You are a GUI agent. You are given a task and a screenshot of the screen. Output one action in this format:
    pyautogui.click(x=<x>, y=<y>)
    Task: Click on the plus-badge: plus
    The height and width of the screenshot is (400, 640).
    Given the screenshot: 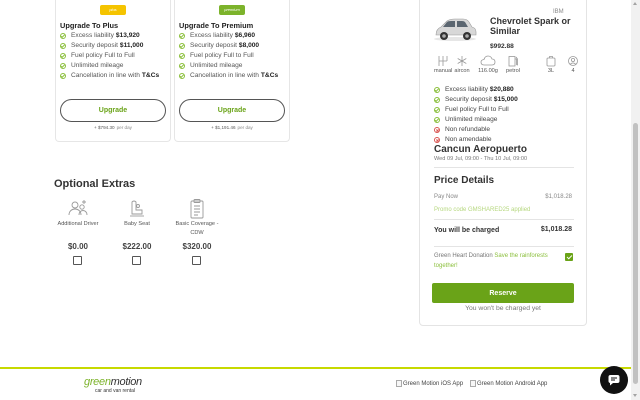 What is the action you would take?
    pyautogui.click(x=113, y=10)
    